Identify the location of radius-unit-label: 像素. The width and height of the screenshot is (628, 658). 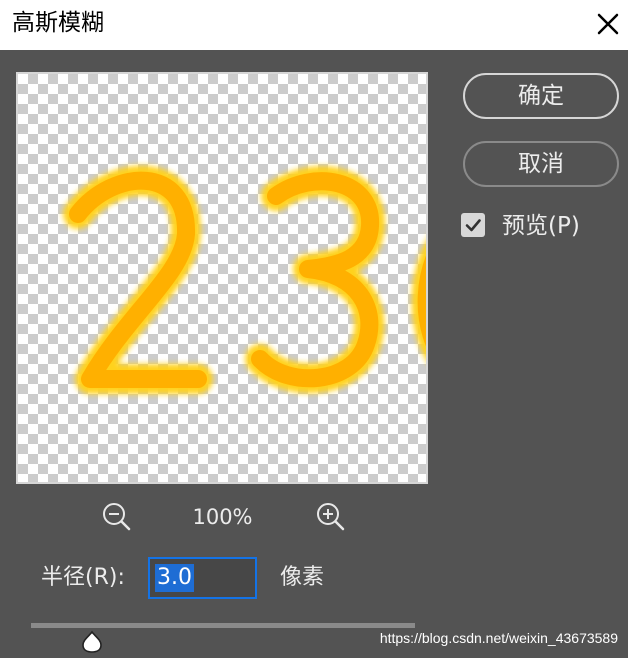
(302, 577).